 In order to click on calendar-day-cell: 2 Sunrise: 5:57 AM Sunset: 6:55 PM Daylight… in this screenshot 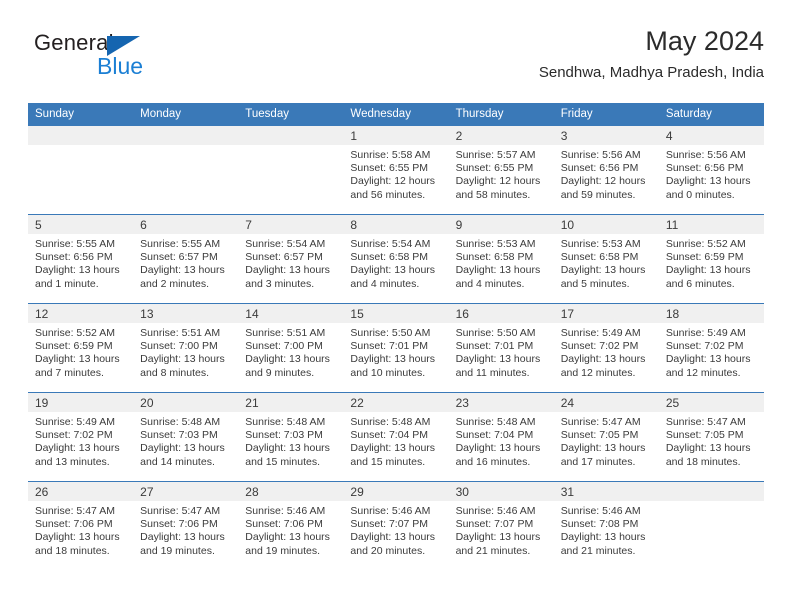, I will do `click(501, 170)`.